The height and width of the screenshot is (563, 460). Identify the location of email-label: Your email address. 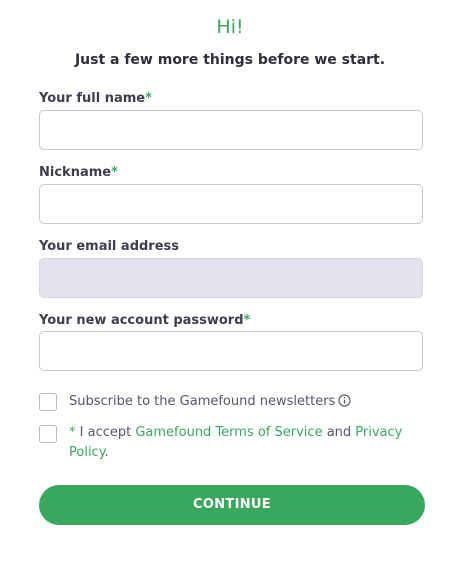
(109, 246).